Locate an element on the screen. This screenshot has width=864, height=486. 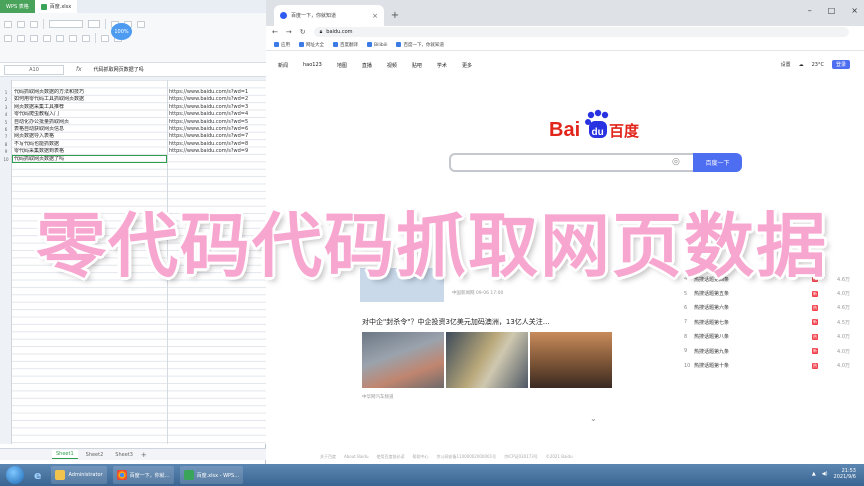
sheet-tab-1: Sheet1 is located at coordinates (65, 454).